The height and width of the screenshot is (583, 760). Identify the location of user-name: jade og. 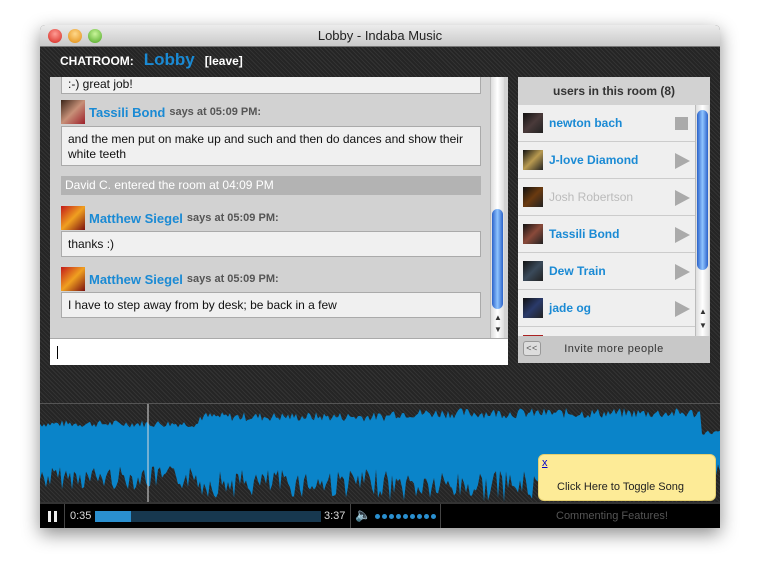
(570, 308).